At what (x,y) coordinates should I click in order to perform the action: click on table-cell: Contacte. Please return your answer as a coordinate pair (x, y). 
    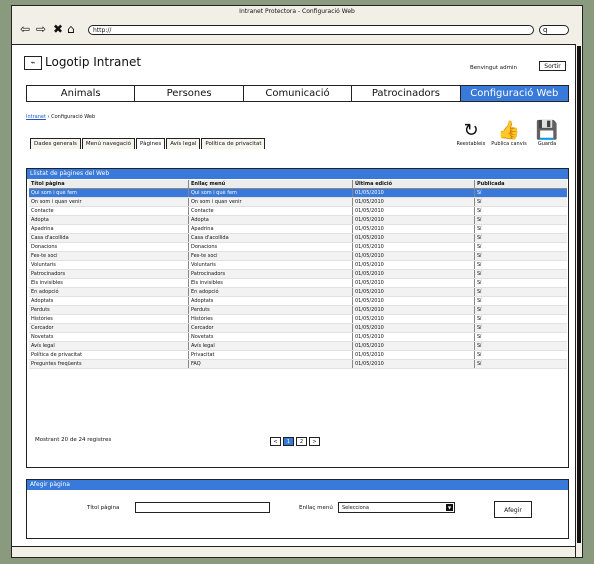
    Looking at the image, I should click on (271, 211).